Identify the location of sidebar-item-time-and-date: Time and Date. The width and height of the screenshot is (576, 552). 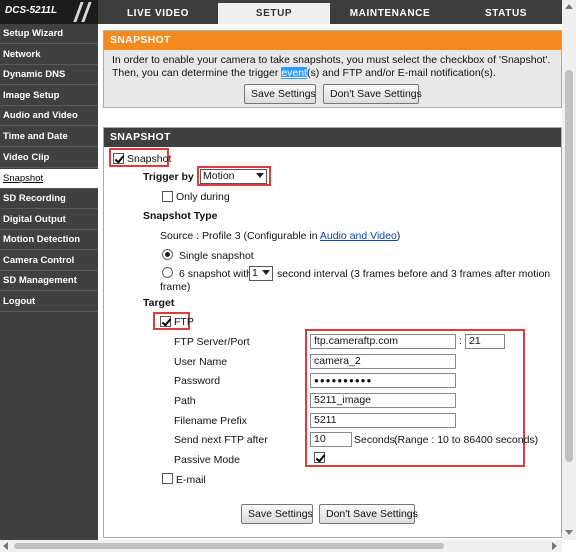
(49, 137).